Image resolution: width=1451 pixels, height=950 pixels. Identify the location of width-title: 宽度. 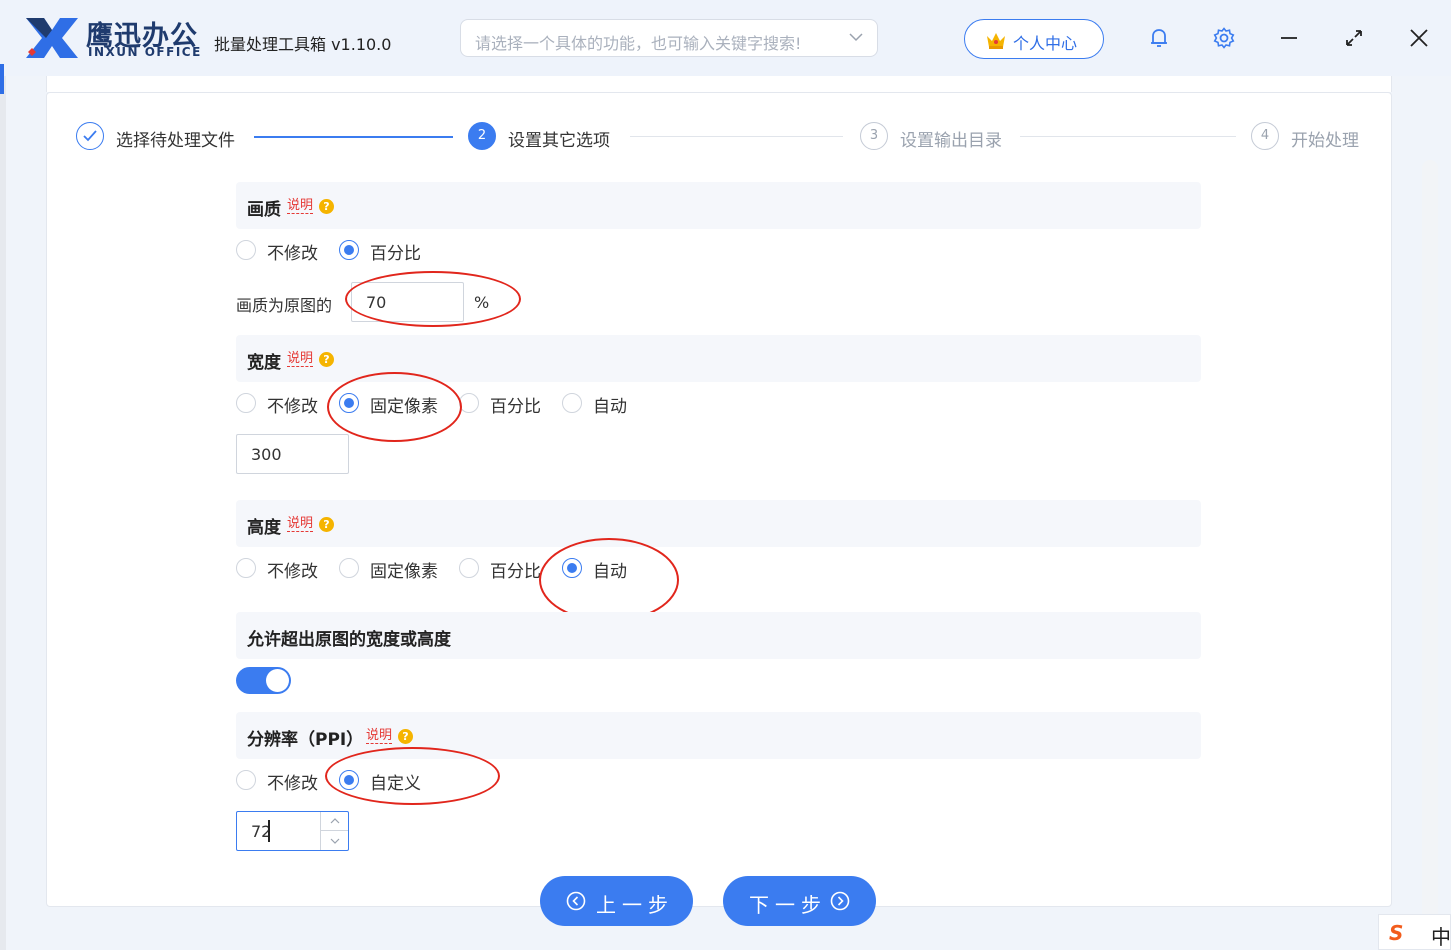
(264, 363).